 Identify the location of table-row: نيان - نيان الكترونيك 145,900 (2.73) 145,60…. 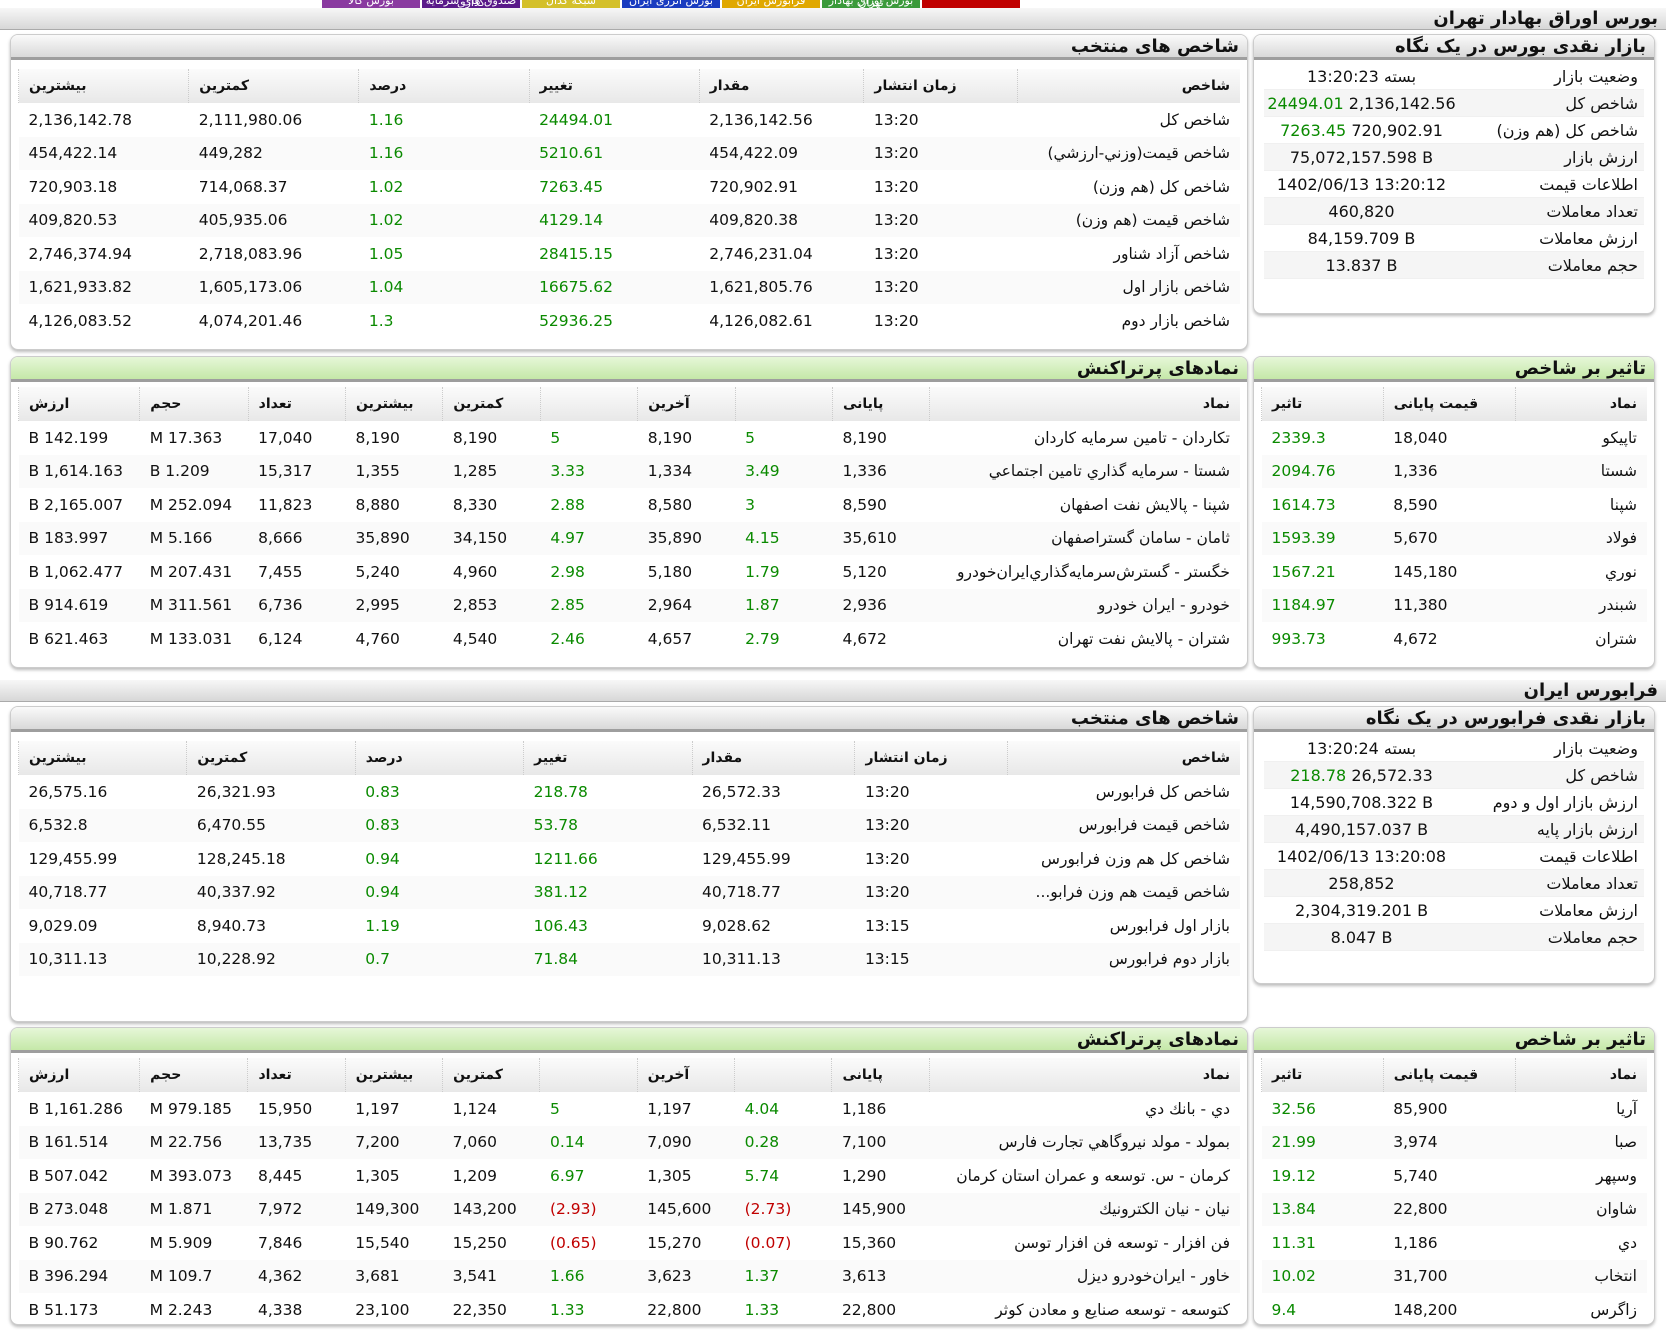
(629, 1209).